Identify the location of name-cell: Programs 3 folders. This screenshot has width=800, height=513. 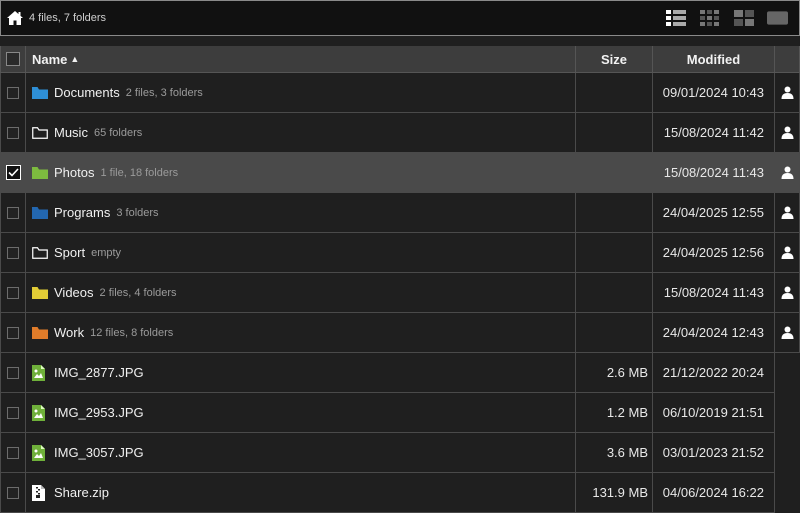
(301, 213).